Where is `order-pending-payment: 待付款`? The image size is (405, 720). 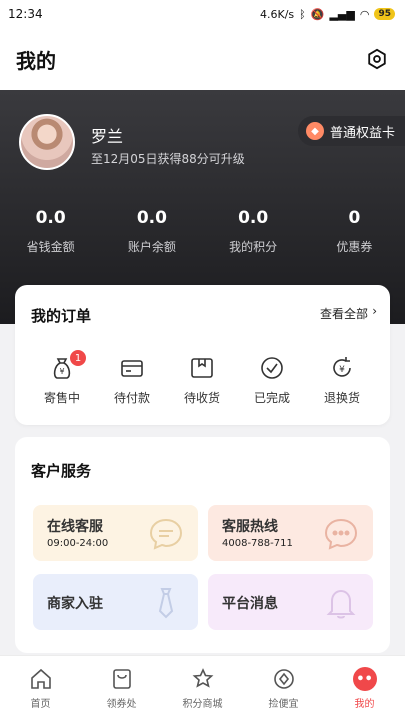 order-pending-payment: 待付款 is located at coordinates (132, 380).